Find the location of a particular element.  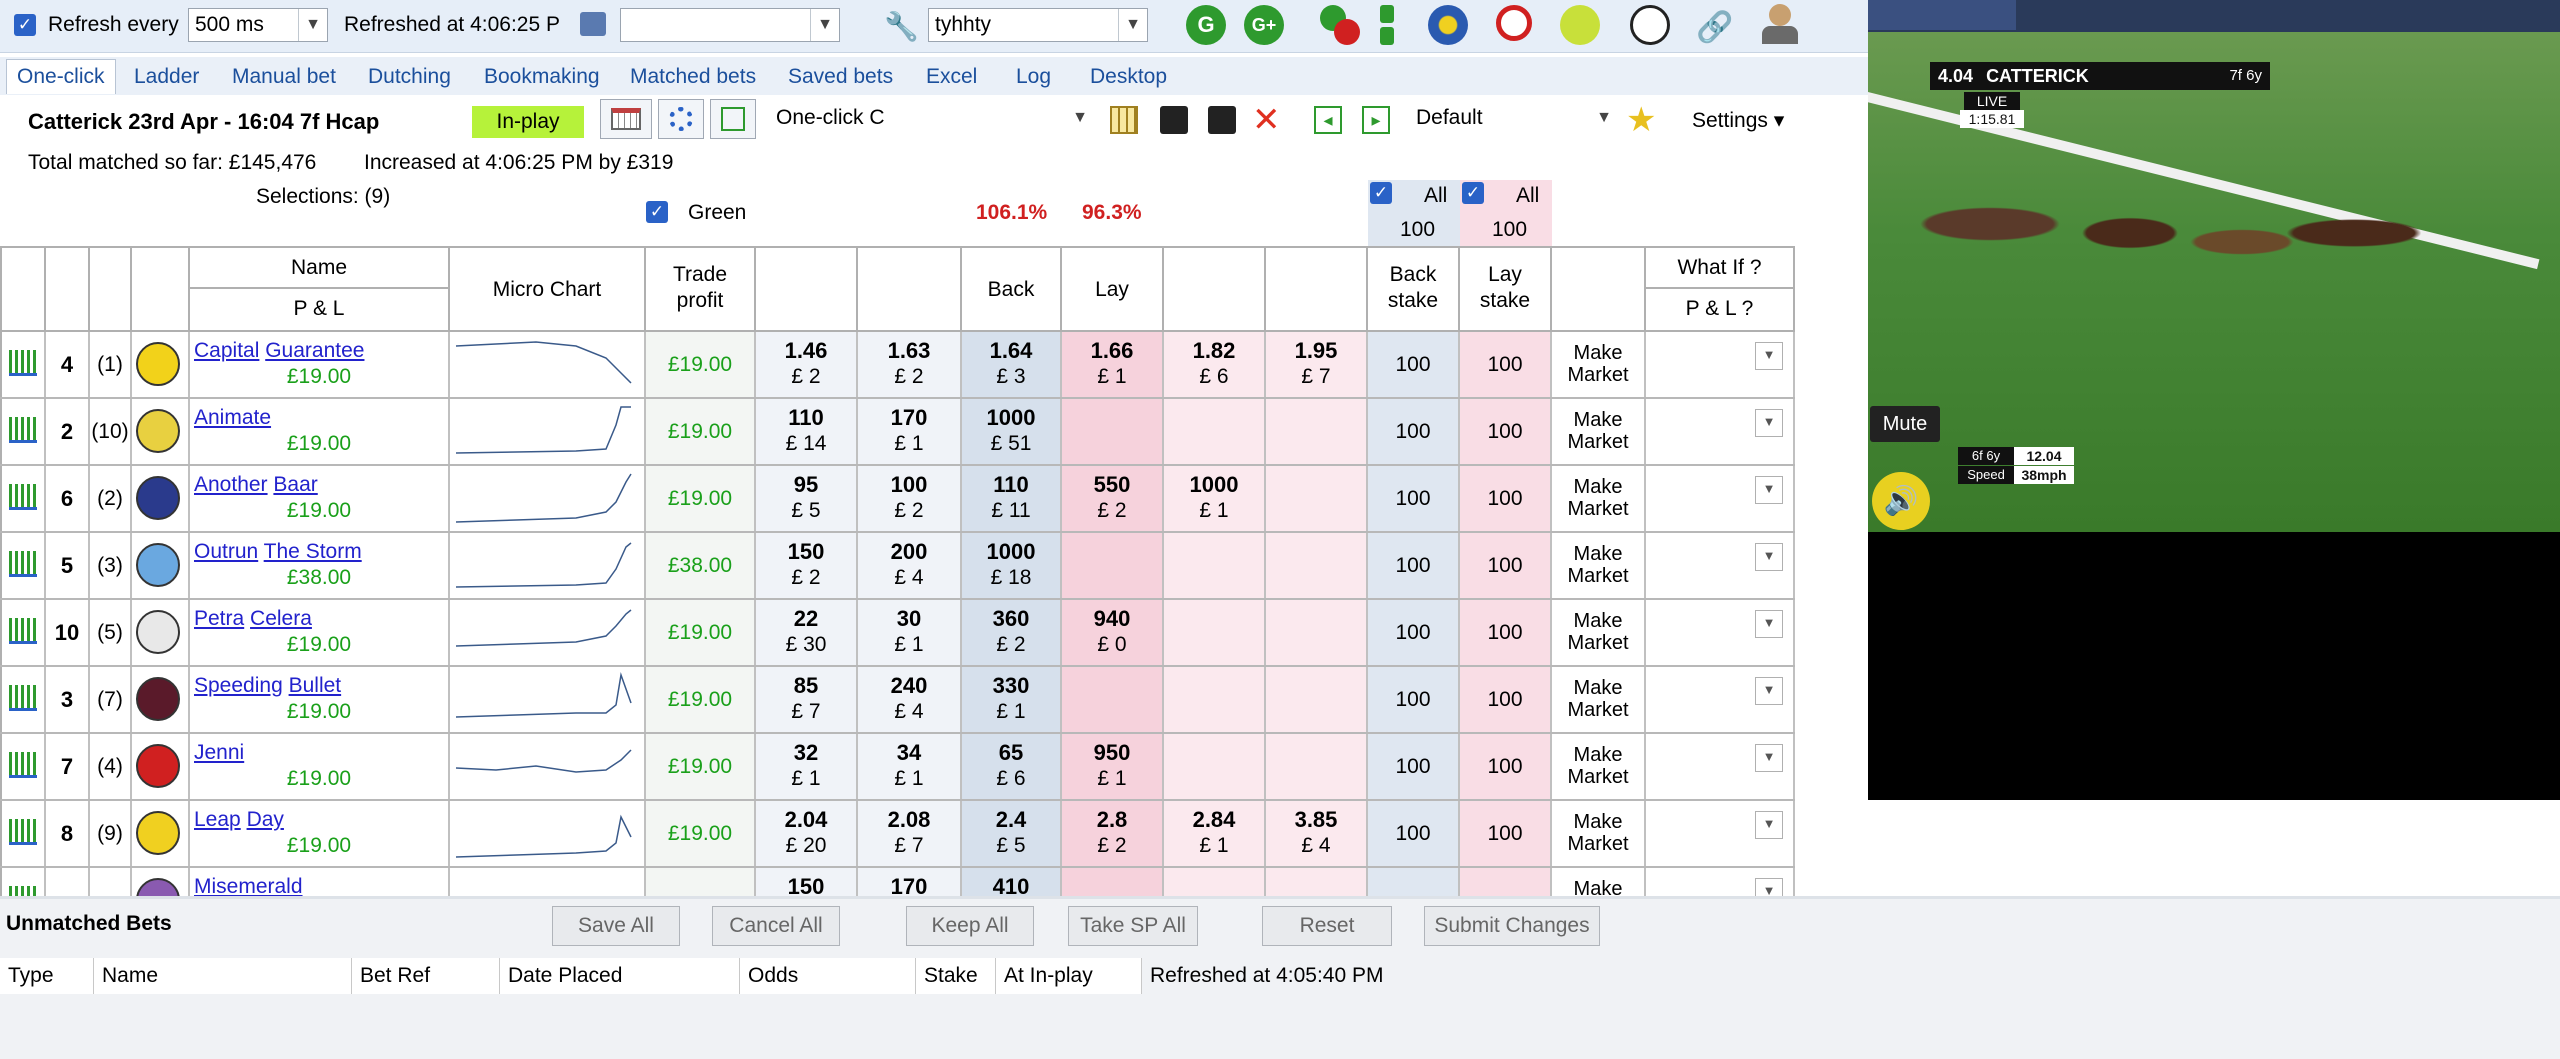

tab-desktop: Desktop is located at coordinates (1128, 77).